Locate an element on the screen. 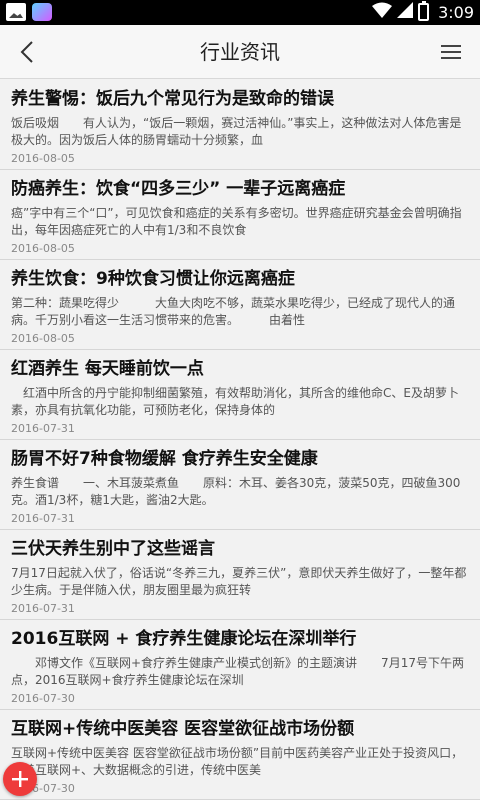 Image resolution: width=480 pixels, height=800 pixels. back-button is located at coordinates (27, 52).